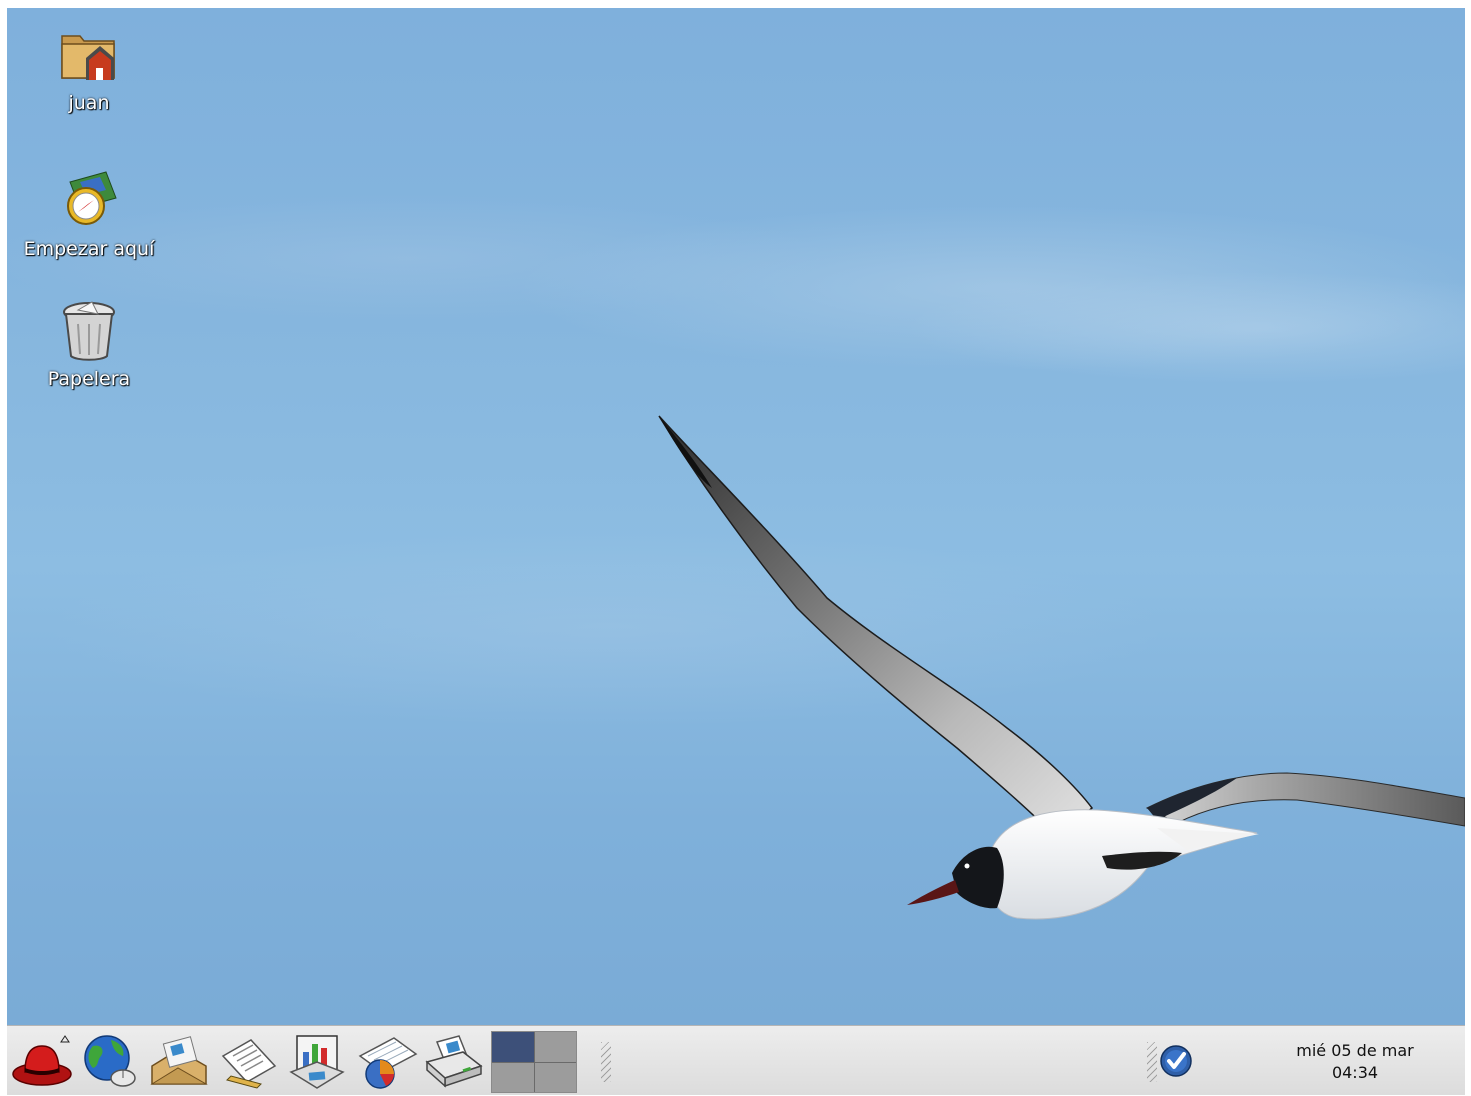  I want to click on desktop-icon-start-here: Empezar aquí, so click(89, 214).